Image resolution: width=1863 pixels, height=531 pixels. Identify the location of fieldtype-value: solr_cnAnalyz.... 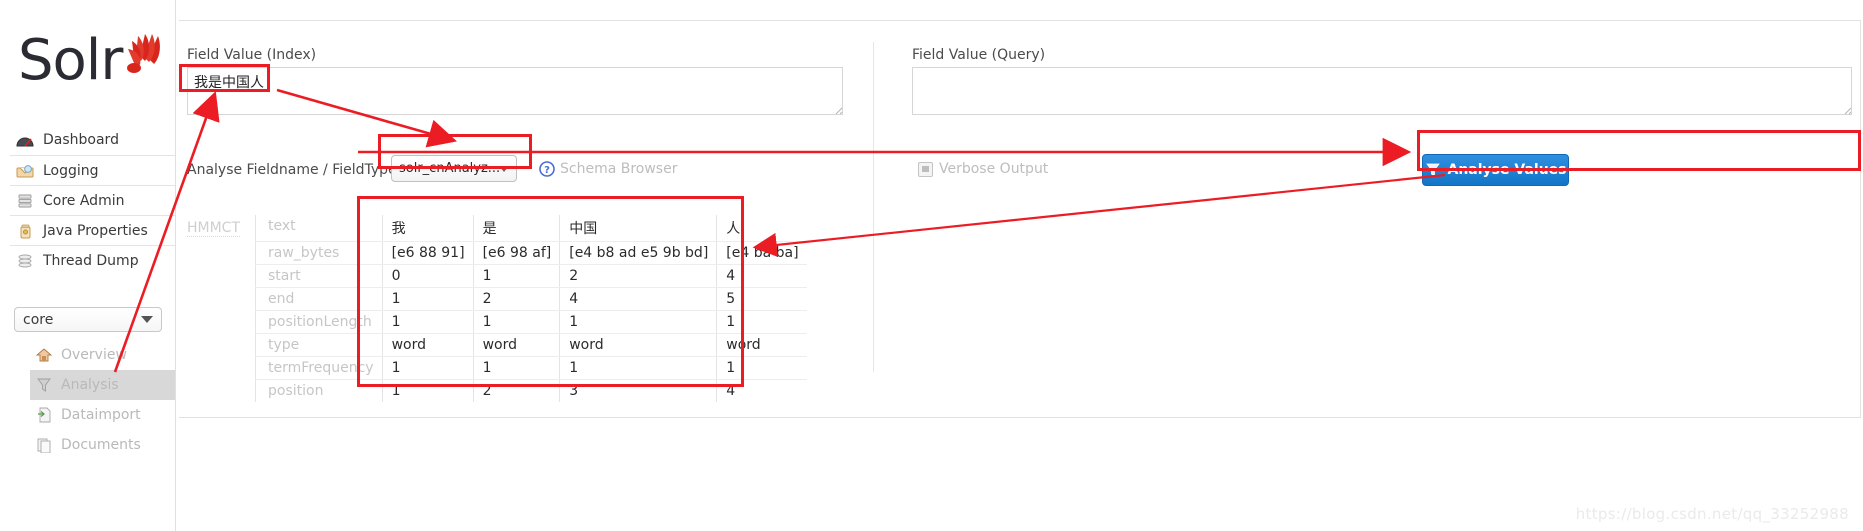
(449, 168).